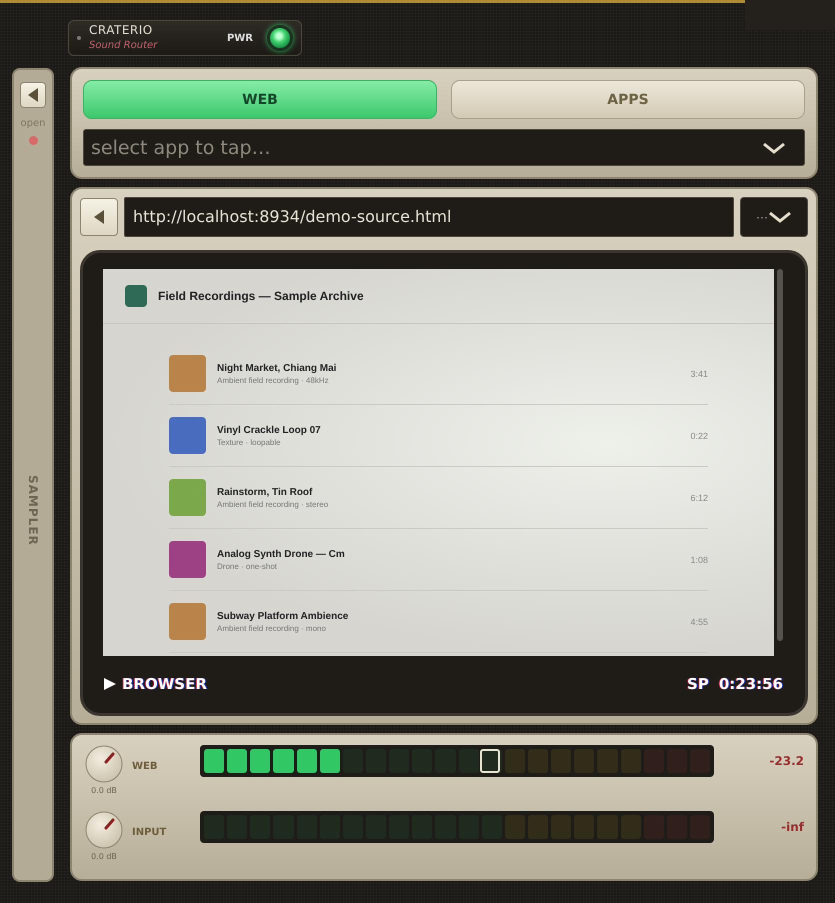  I want to click on page-title: Field Recordings — Sample Archive, so click(261, 295).